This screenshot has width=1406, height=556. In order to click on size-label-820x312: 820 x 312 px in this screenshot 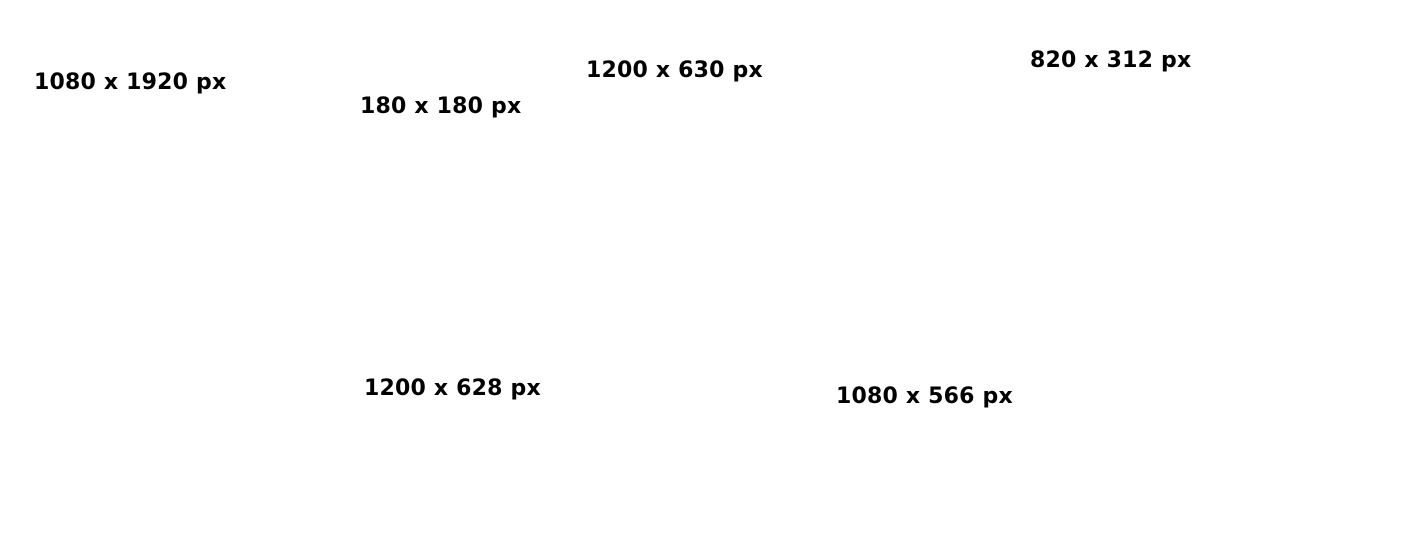, I will do `click(1111, 60)`.